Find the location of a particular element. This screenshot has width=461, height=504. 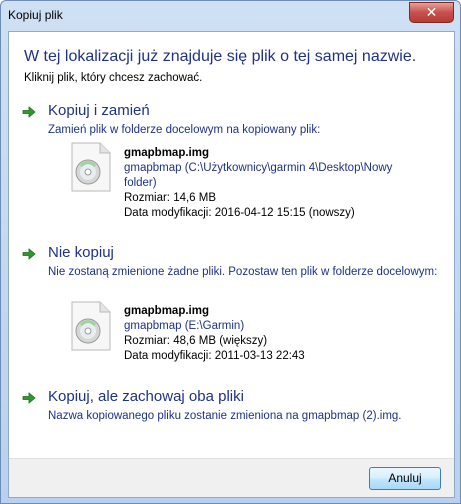

close-button: ✕ is located at coordinates (431, 12).